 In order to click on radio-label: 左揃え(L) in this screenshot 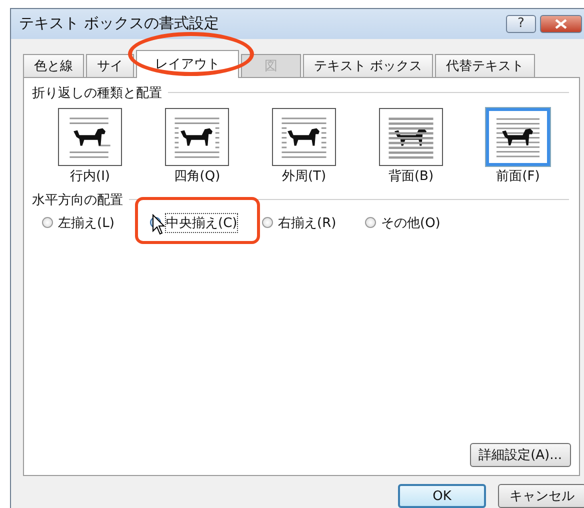, I will do `click(86, 222)`.